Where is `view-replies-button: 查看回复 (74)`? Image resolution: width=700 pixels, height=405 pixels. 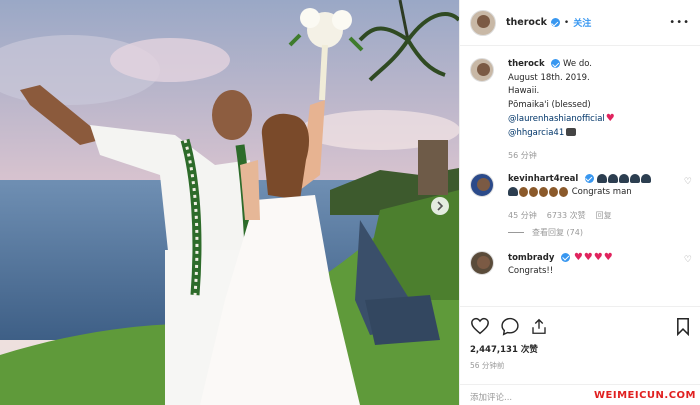
view-replies-button: 查看回复 (74) is located at coordinates (580, 233).